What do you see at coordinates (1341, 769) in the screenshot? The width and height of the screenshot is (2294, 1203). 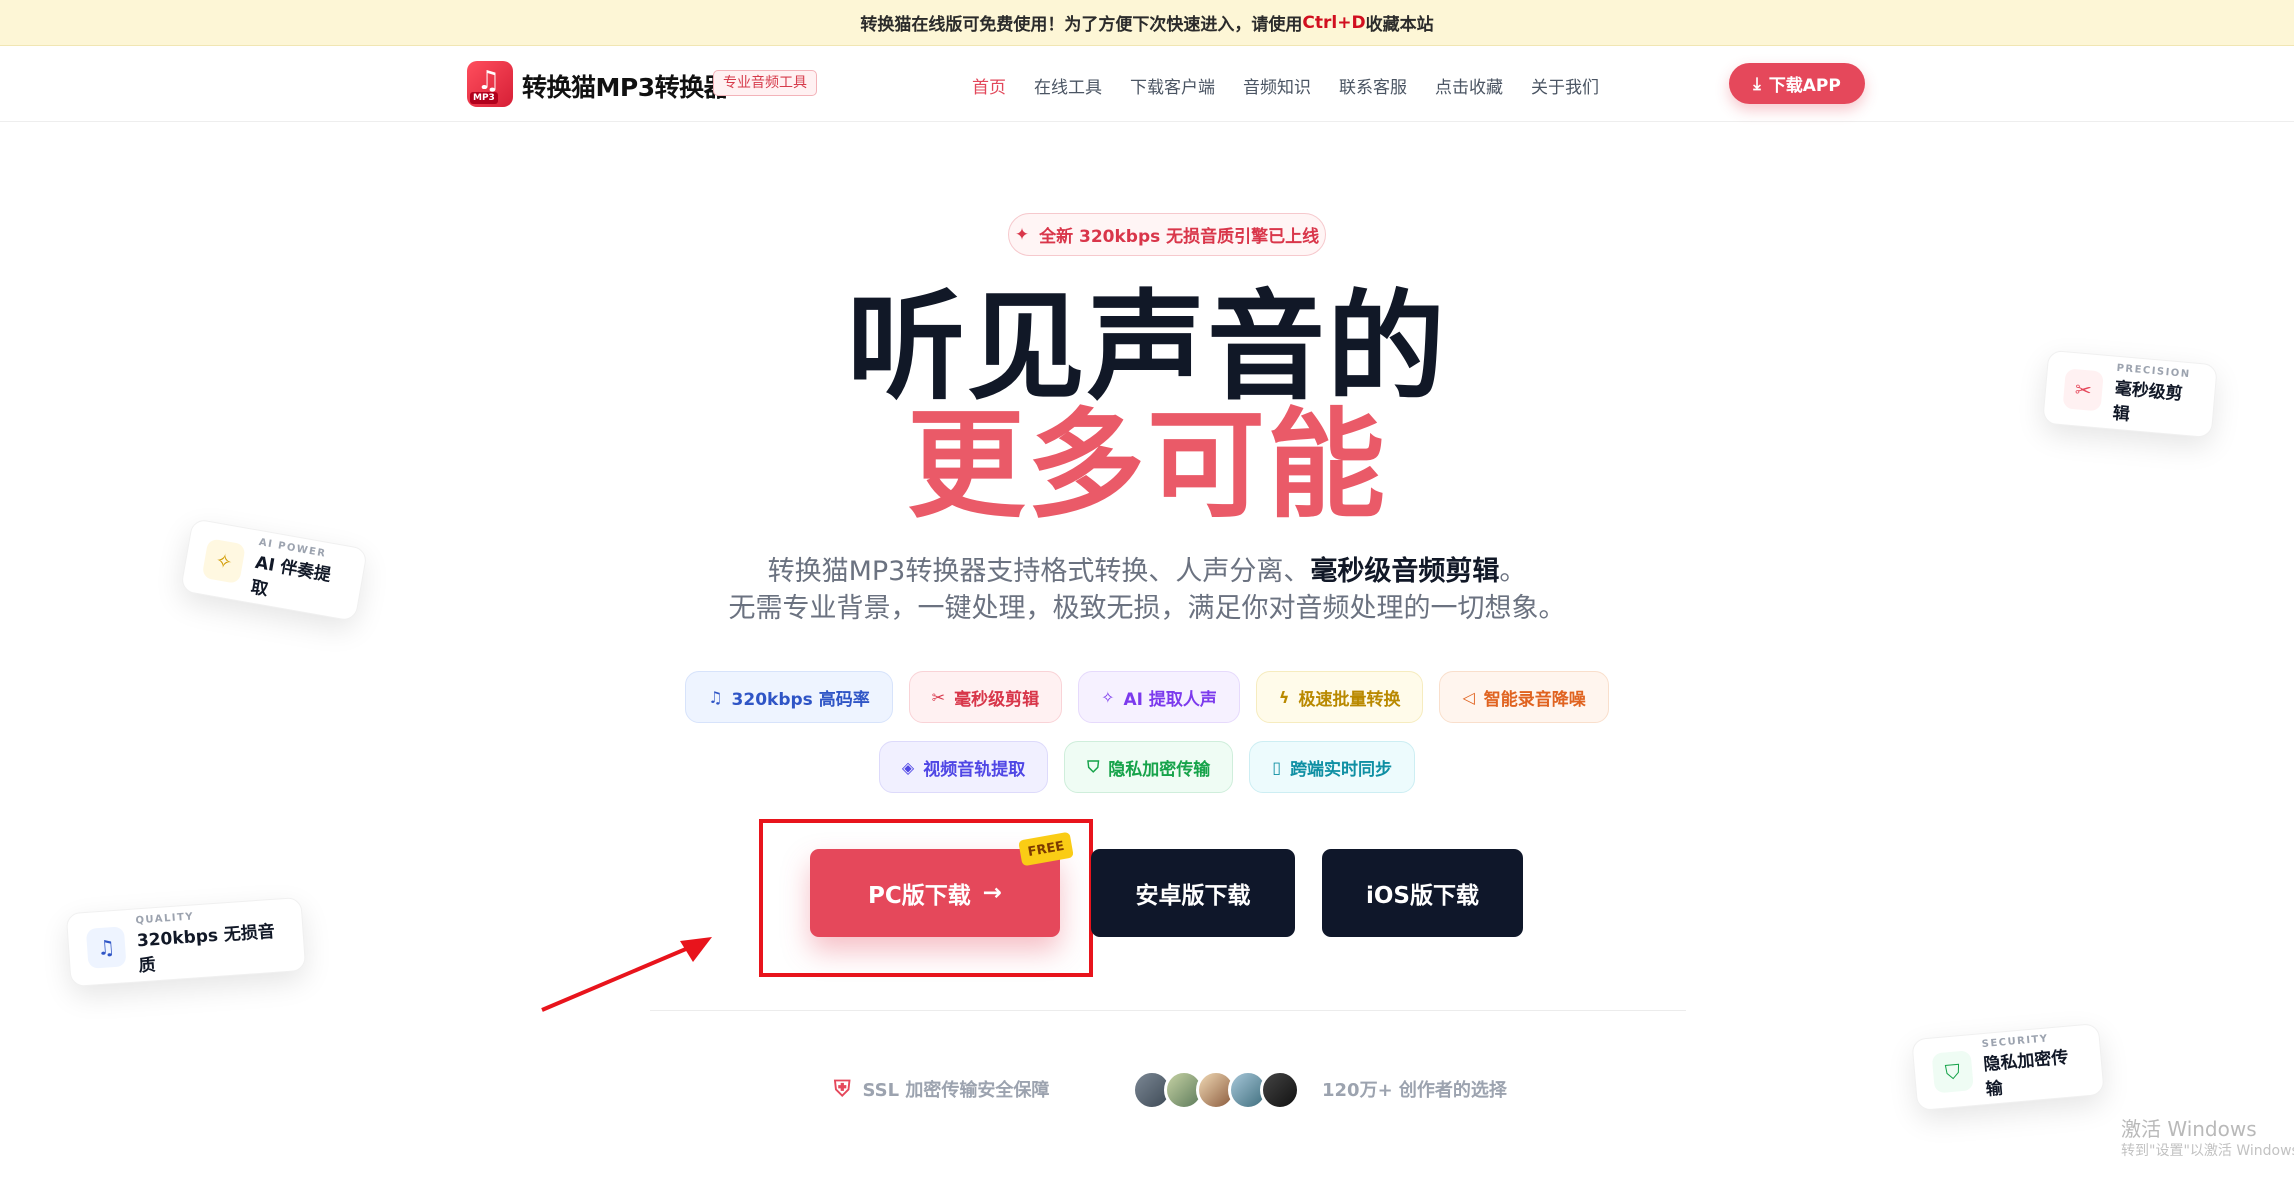 I see `chip-label: 跨端实时同步` at bounding box center [1341, 769].